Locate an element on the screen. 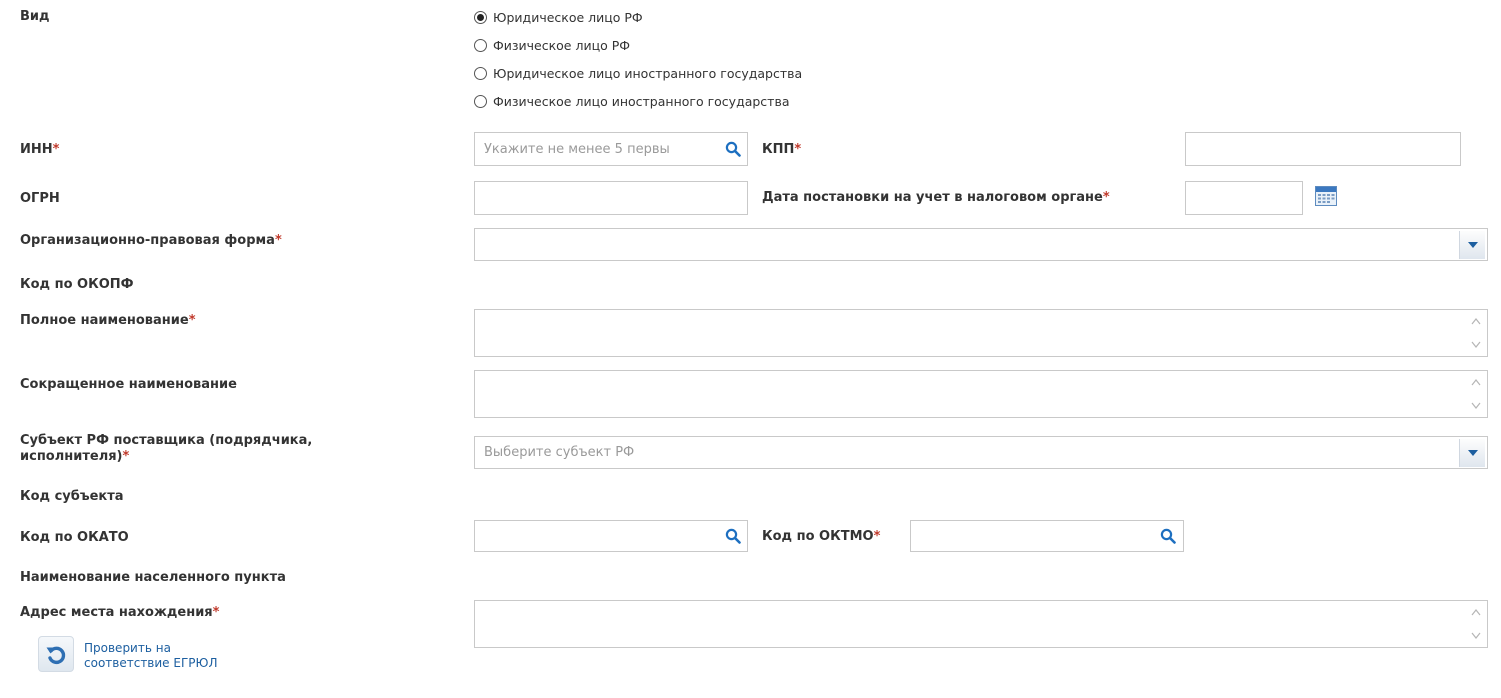 The height and width of the screenshot is (698, 1501). okato-field is located at coordinates (611, 536).